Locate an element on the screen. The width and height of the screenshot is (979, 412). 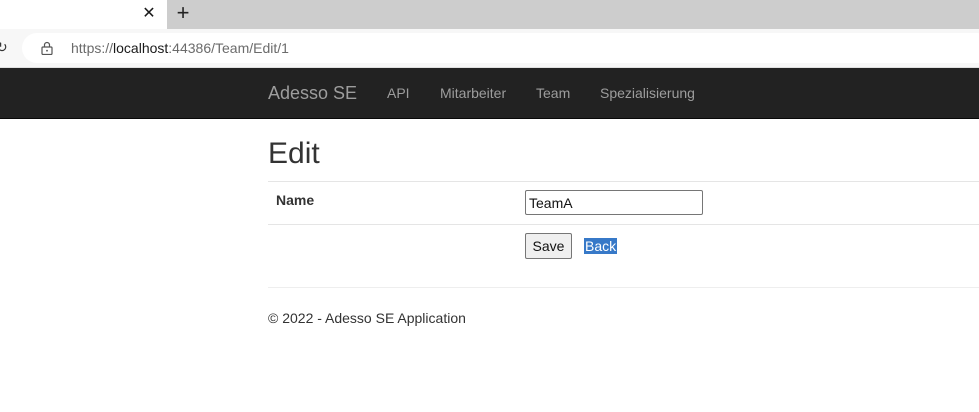
lock-icon is located at coordinates (47, 48).